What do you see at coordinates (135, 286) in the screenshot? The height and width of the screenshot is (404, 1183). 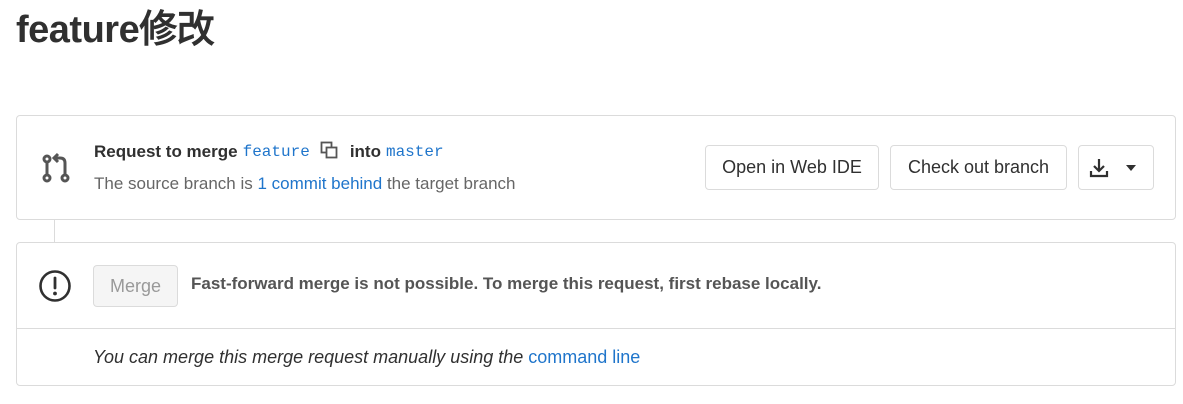 I see `merge-button: Merge` at bounding box center [135, 286].